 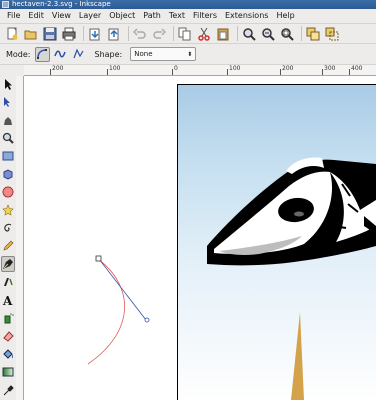 What do you see at coordinates (8, 336) in the screenshot?
I see `eraser-tool-icon` at bounding box center [8, 336].